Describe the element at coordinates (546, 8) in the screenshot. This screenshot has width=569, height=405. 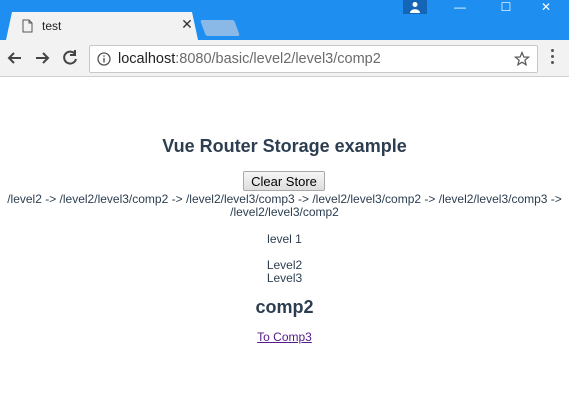
I see `close-window-button: ✕` at that location.